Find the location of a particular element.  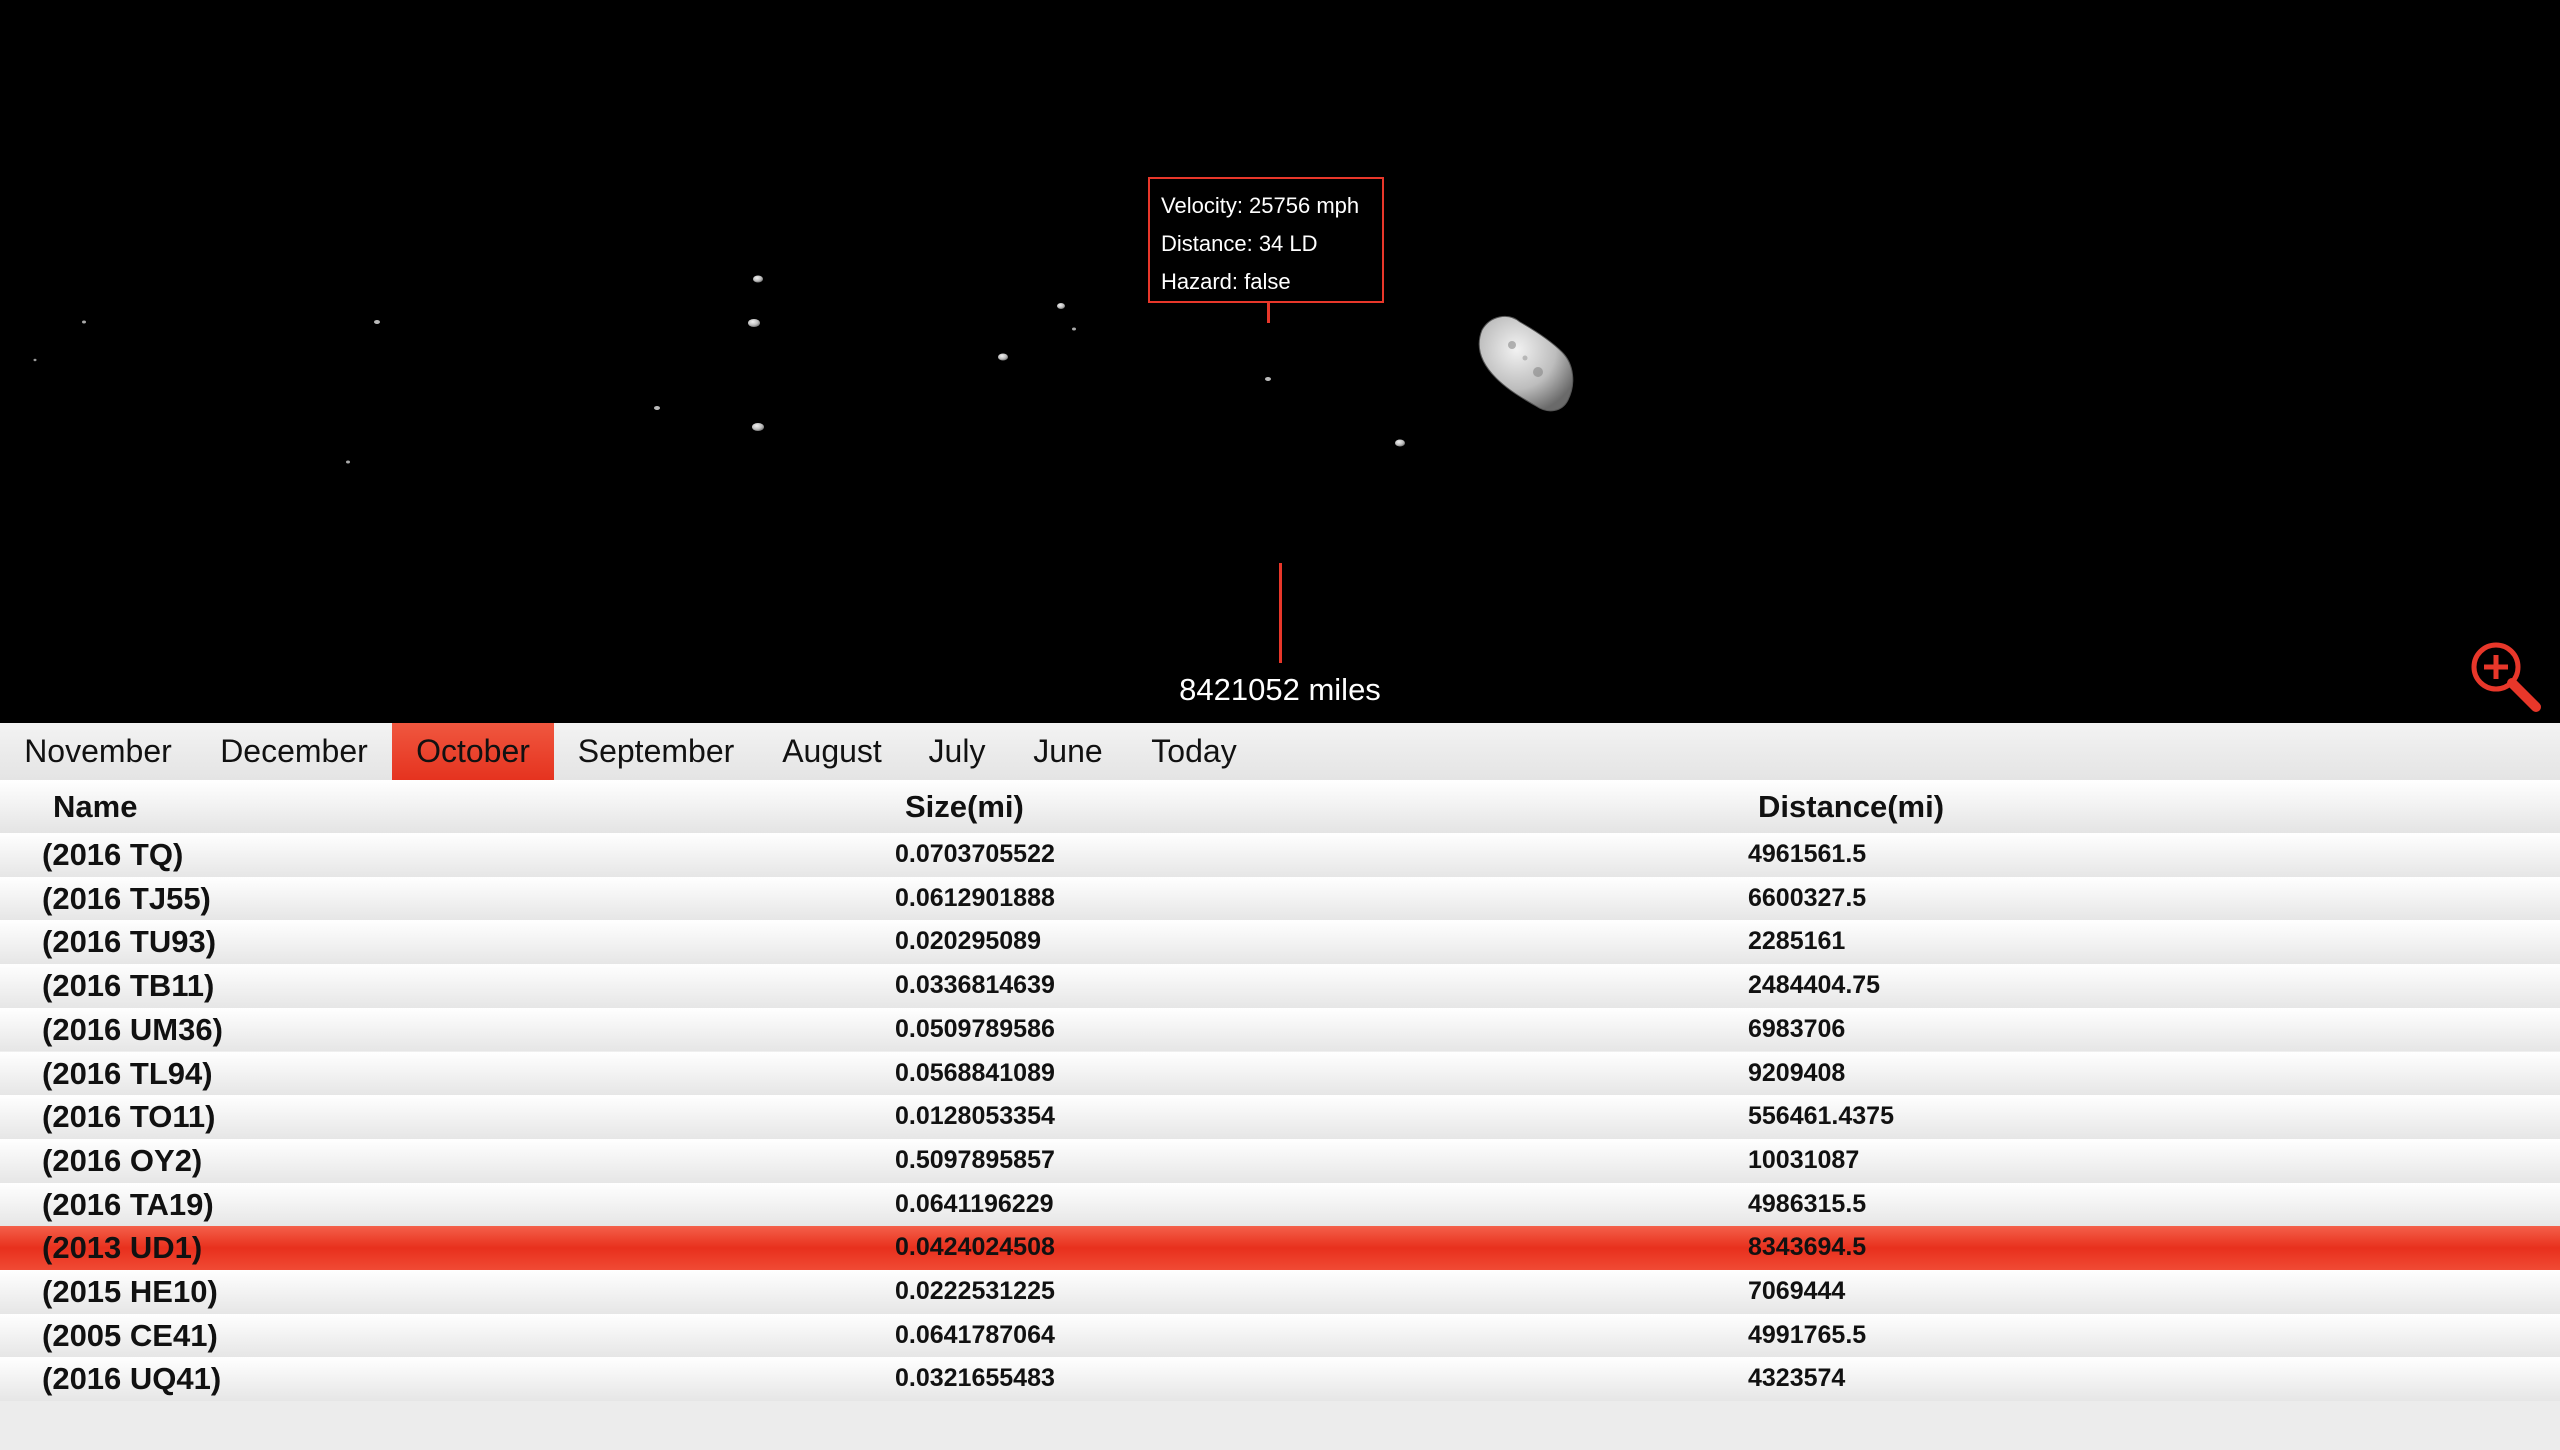

cell-size: 0.5097895857 is located at coordinates (975, 1159).